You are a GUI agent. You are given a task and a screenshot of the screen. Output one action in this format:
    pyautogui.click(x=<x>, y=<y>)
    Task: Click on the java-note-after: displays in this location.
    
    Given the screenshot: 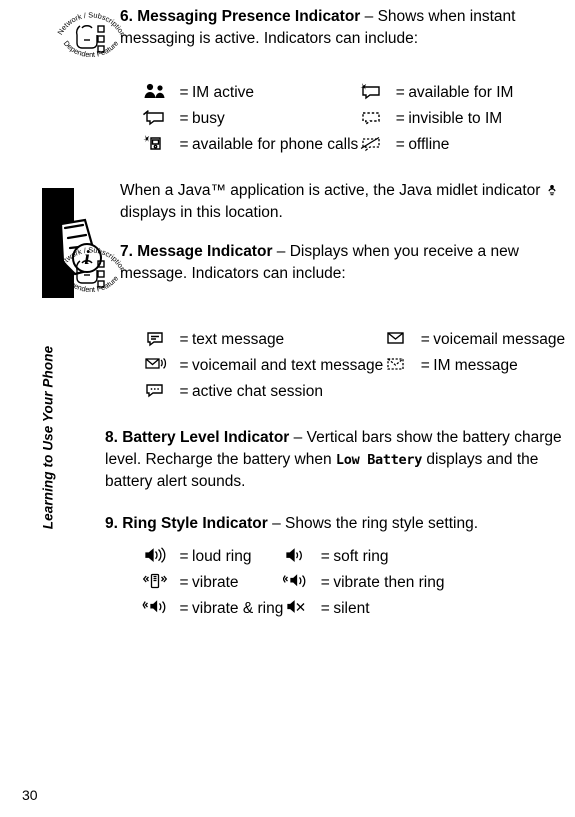 What is the action you would take?
    pyautogui.click(x=201, y=212)
    